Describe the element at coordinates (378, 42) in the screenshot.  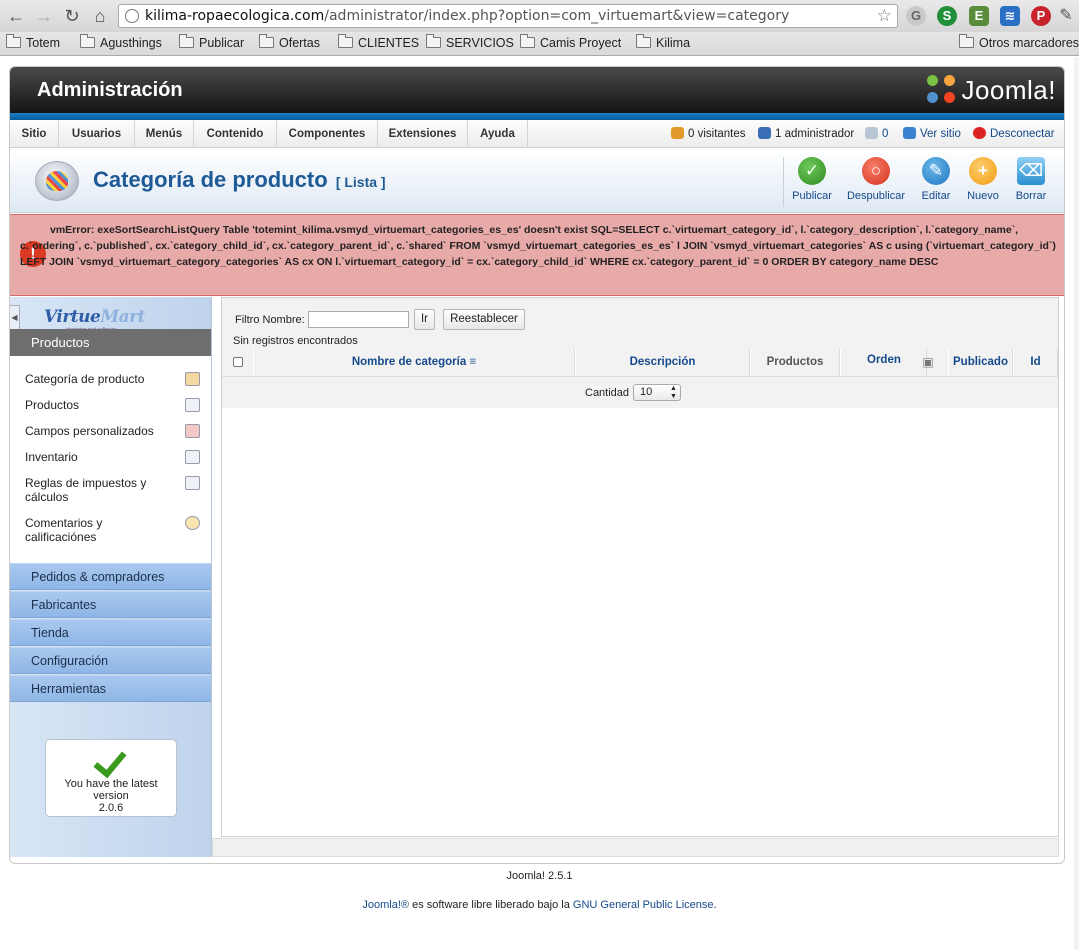
I see `bookmark-clientes: CLIENTES` at that location.